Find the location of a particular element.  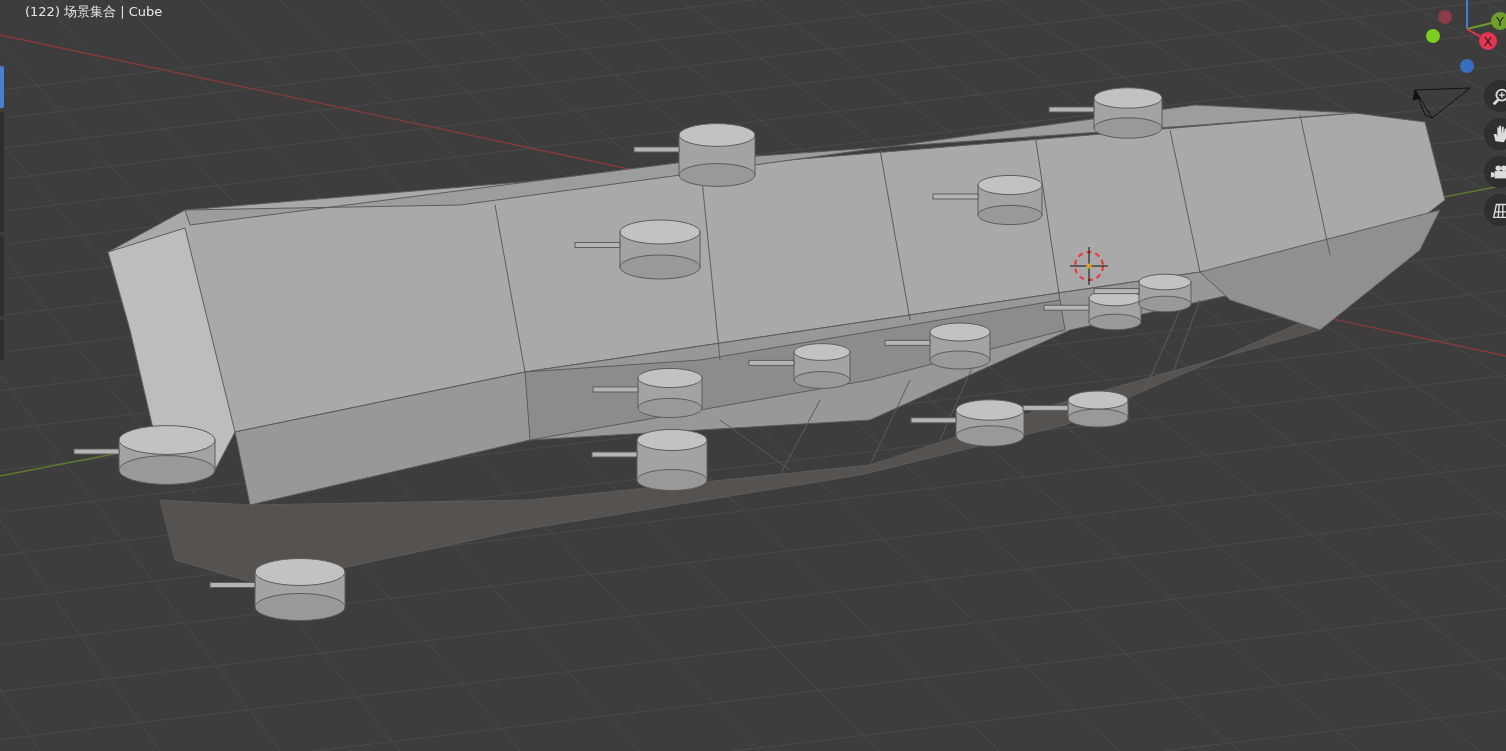

3d-cursor-icon is located at coordinates (1089, 266).